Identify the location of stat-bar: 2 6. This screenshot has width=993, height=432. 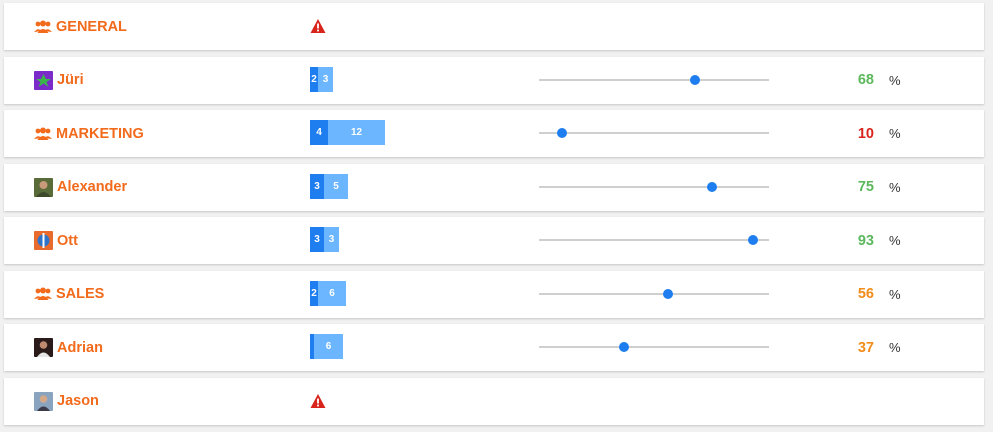
(328, 293).